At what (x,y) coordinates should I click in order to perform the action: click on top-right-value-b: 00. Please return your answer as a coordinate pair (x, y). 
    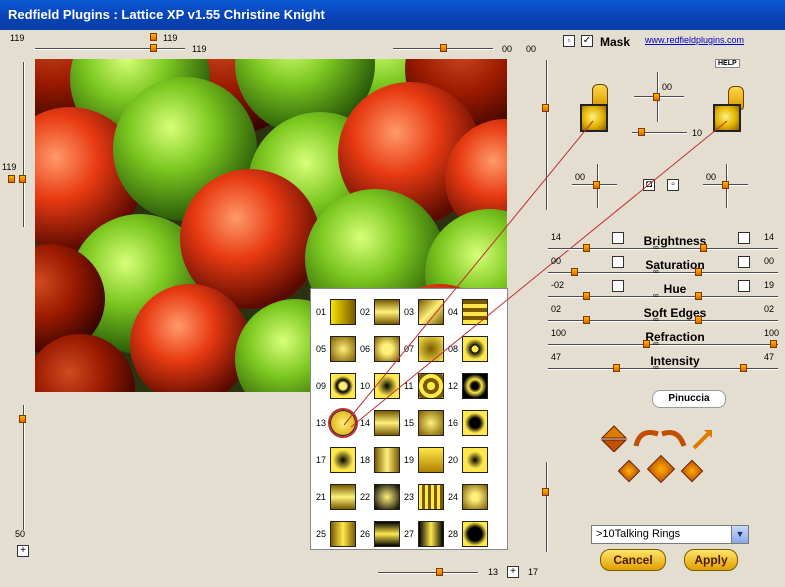
    Looking at the image, I should click on (531, 49).